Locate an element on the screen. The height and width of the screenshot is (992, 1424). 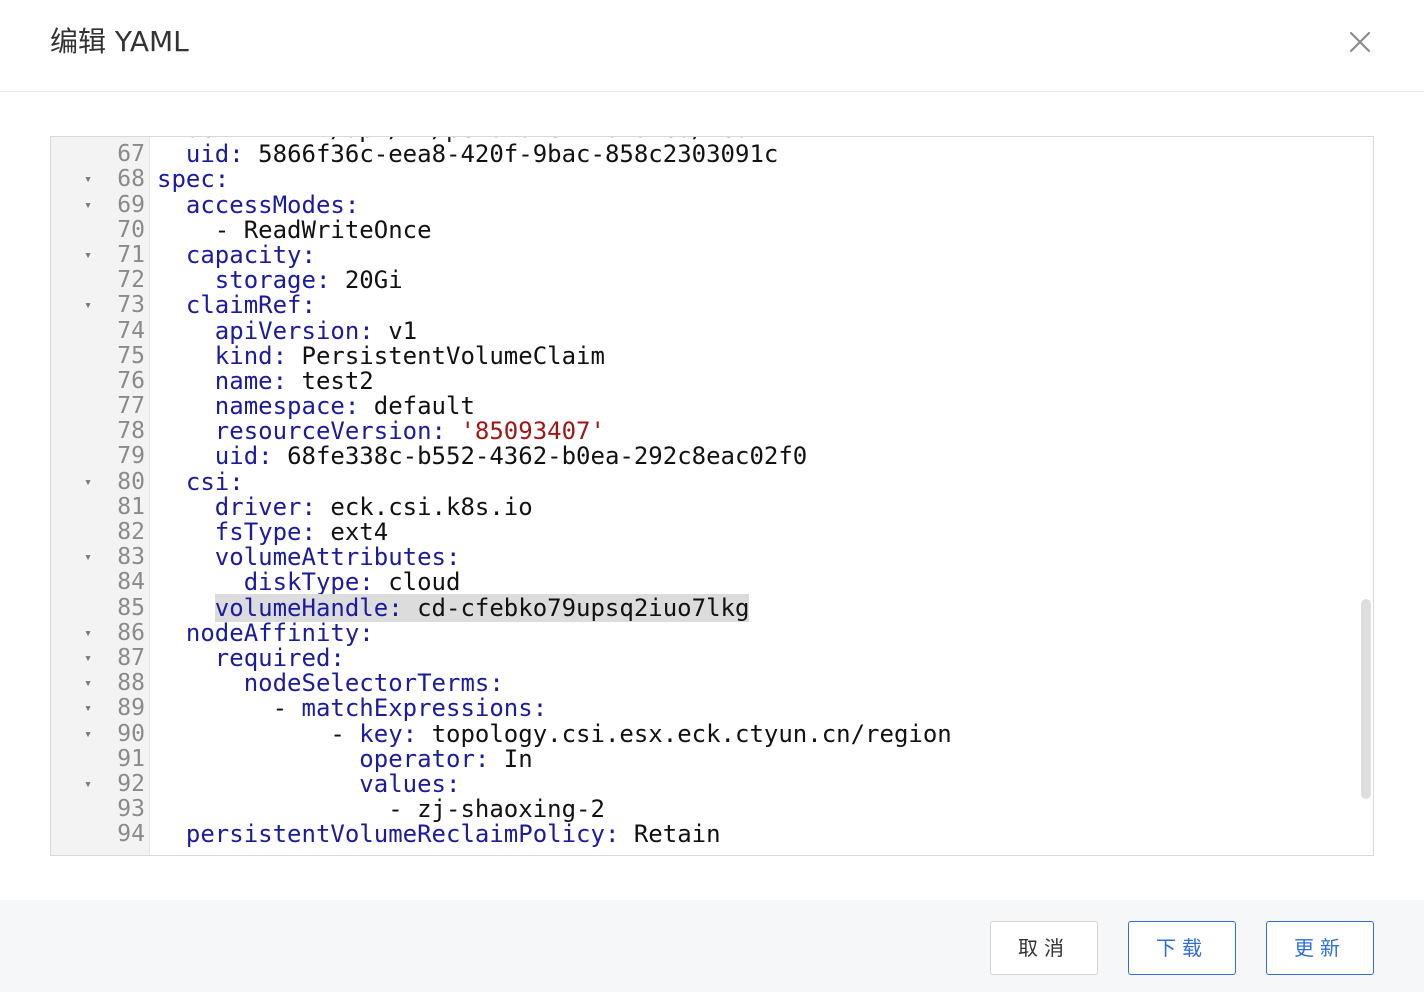
code-text: operator: In is located at coordinates (446, 758).